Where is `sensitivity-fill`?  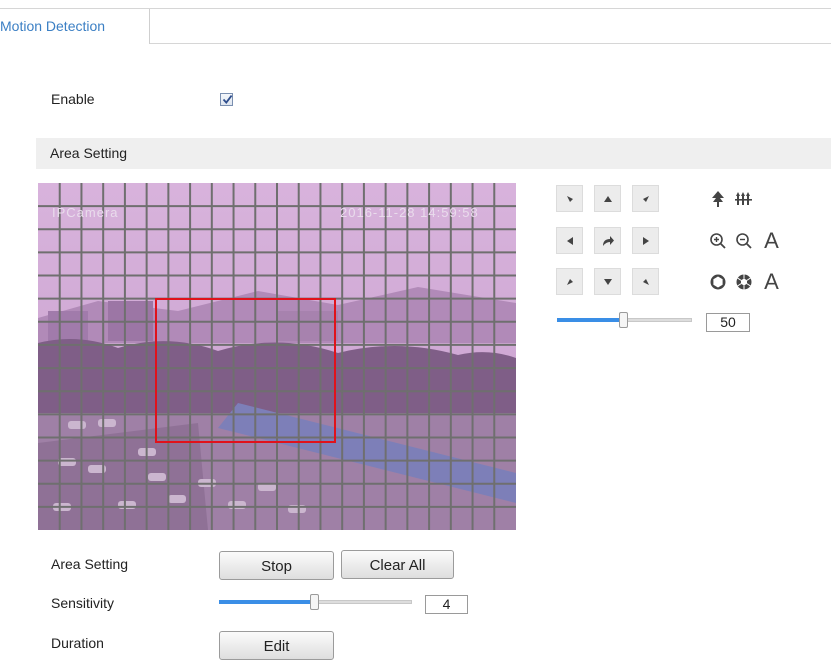
sensitivity-fill is located at coordinates (266, 602).